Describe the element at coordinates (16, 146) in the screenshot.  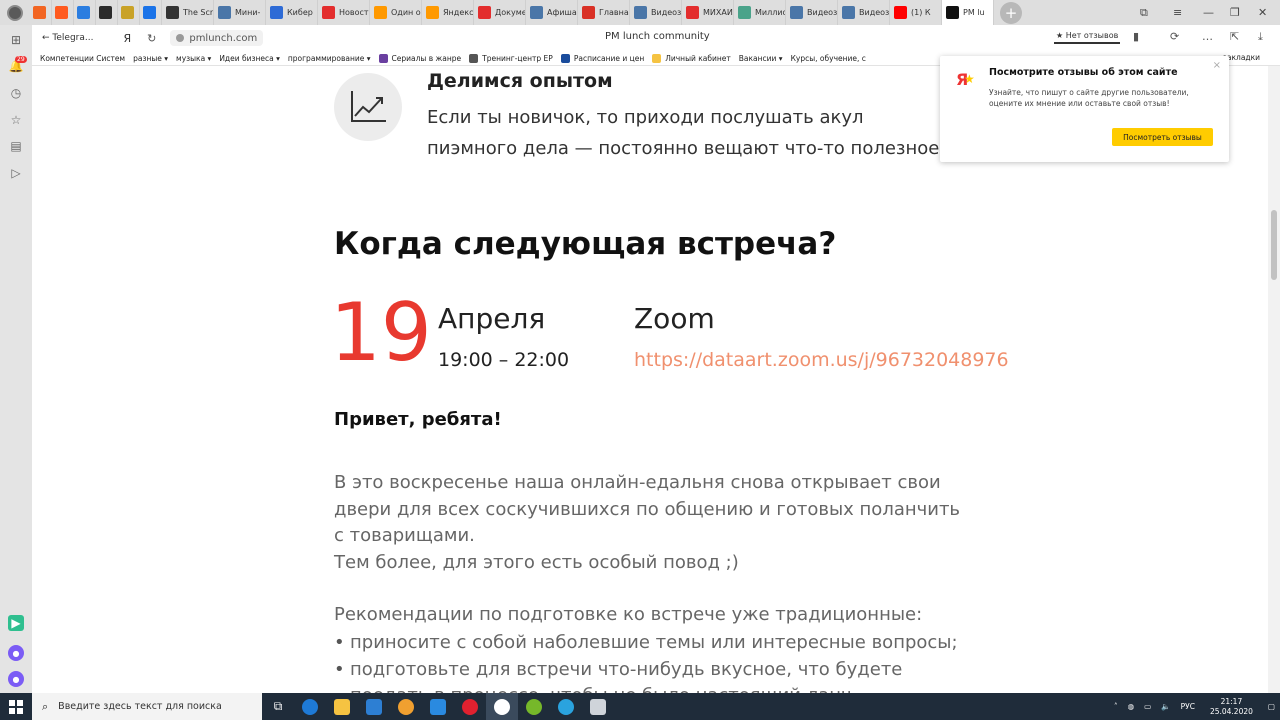
I see `collections-icon: ▤` at that location.